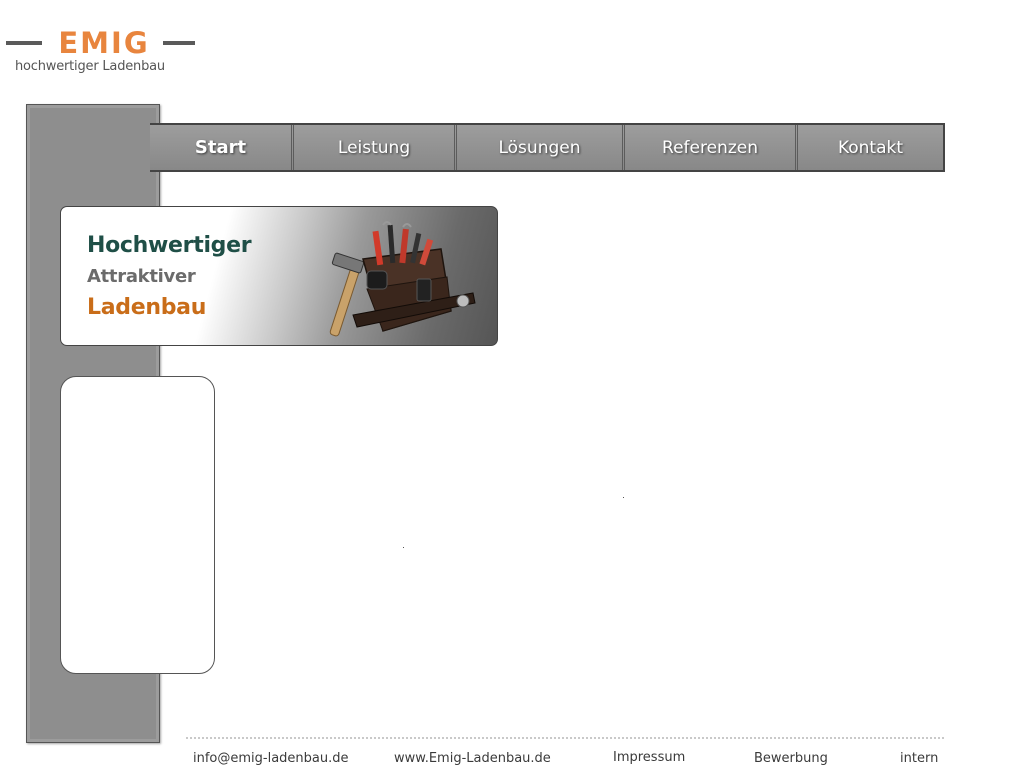 The height and width of the screenshot is (768, 1024). Describe the element at coordinates (791, 758) in the screenshot. I see `footer-link-bewerbung: Bewerbung` at that location.